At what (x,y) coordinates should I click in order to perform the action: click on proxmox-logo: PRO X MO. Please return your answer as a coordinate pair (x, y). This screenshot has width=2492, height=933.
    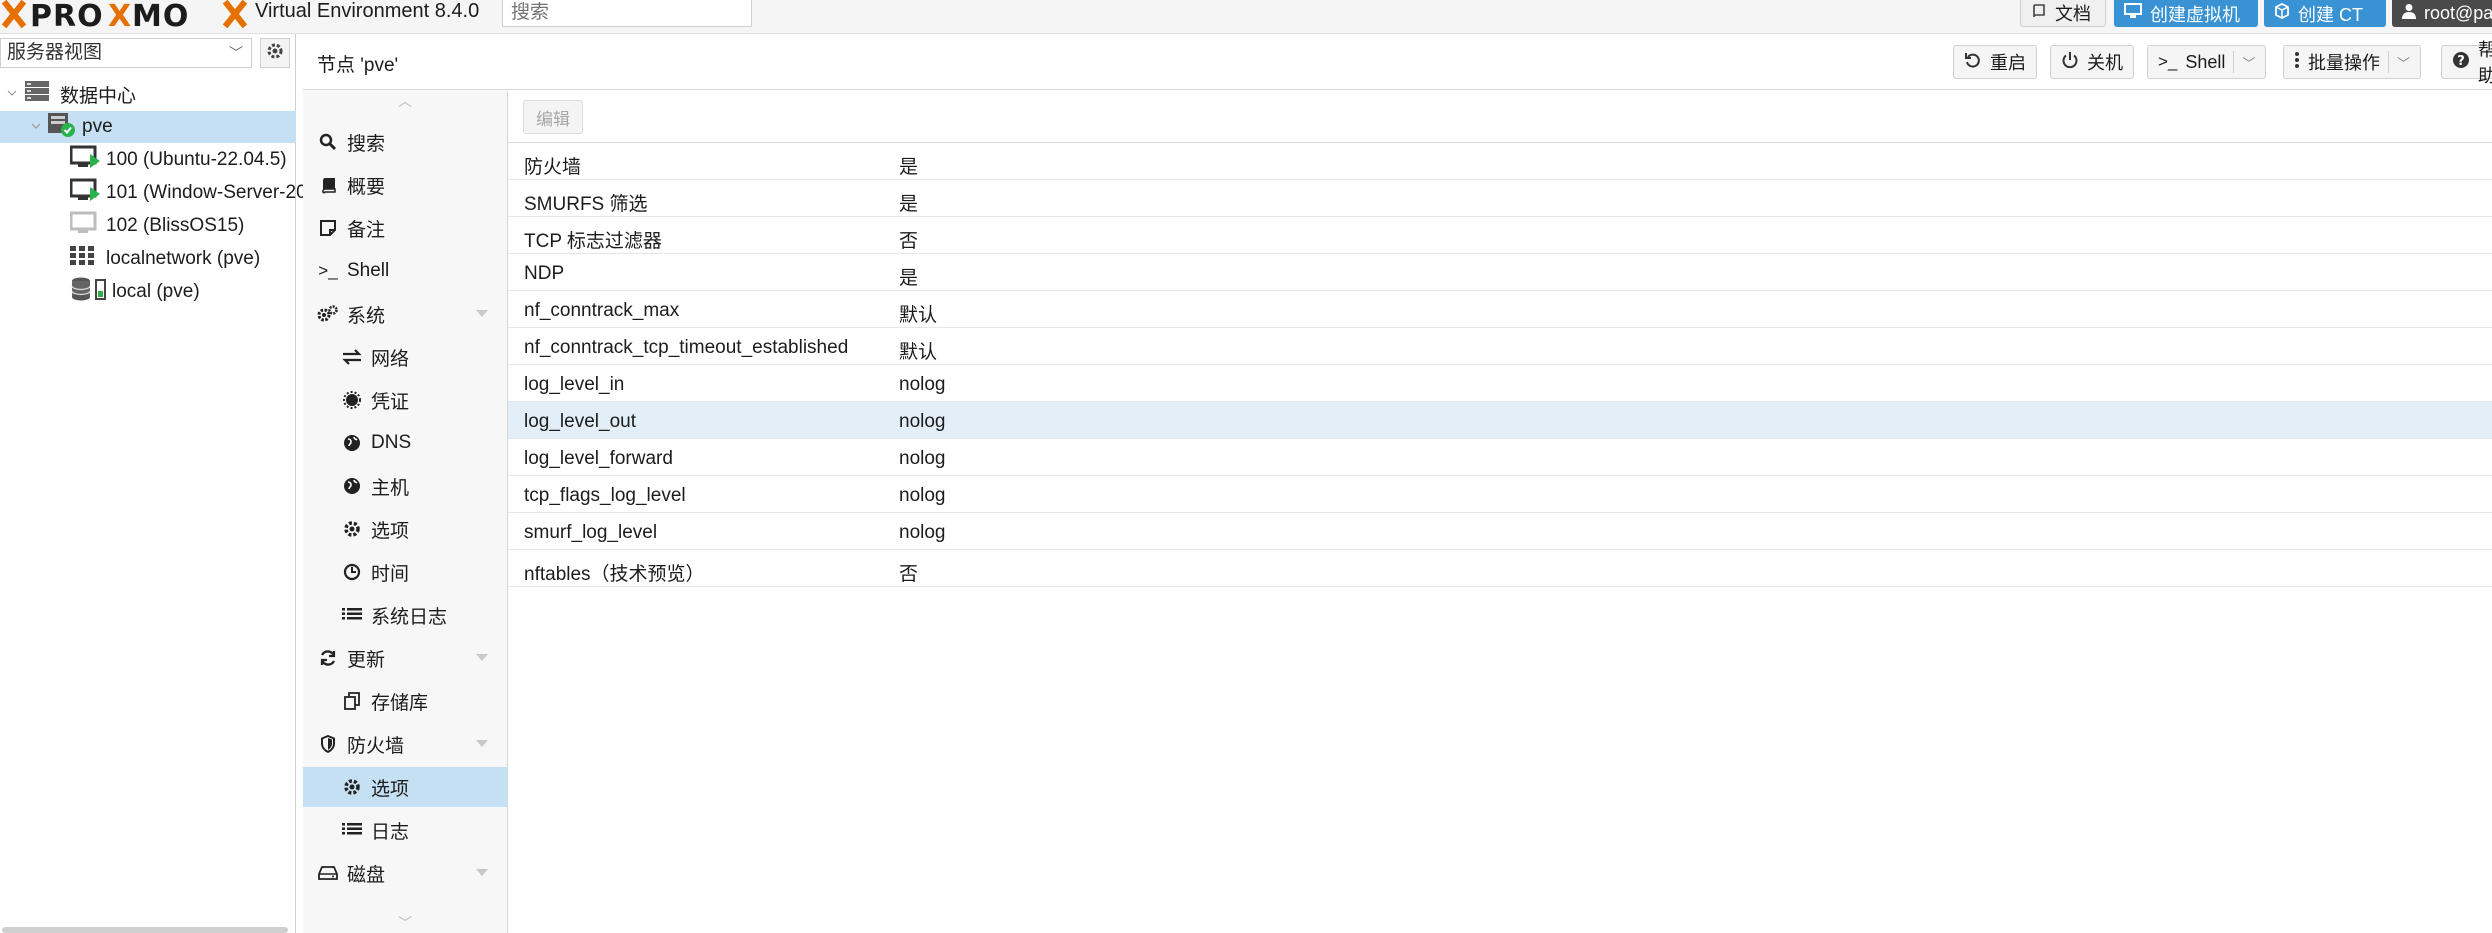
    Looking at the image, I should click on (127, 17).